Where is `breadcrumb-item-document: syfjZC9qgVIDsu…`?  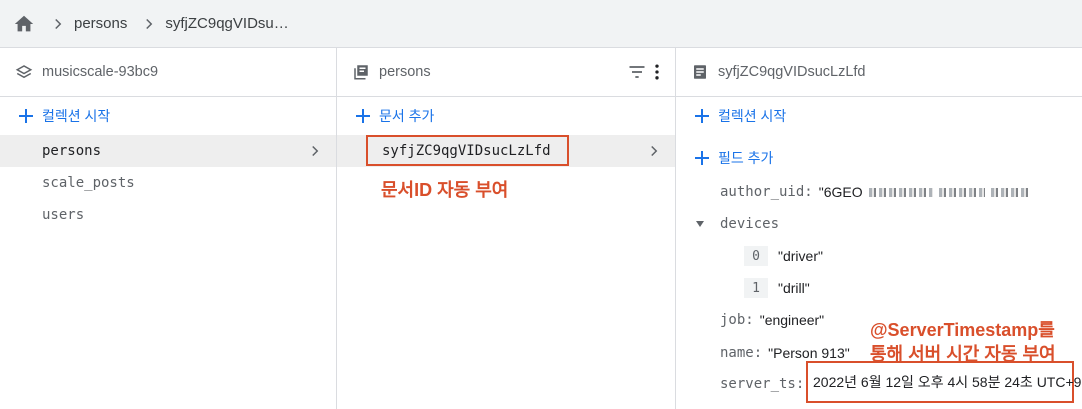 breadcrumb-item-document: syfjZC9qgVIDsu… is located at coordinates (226, 23).